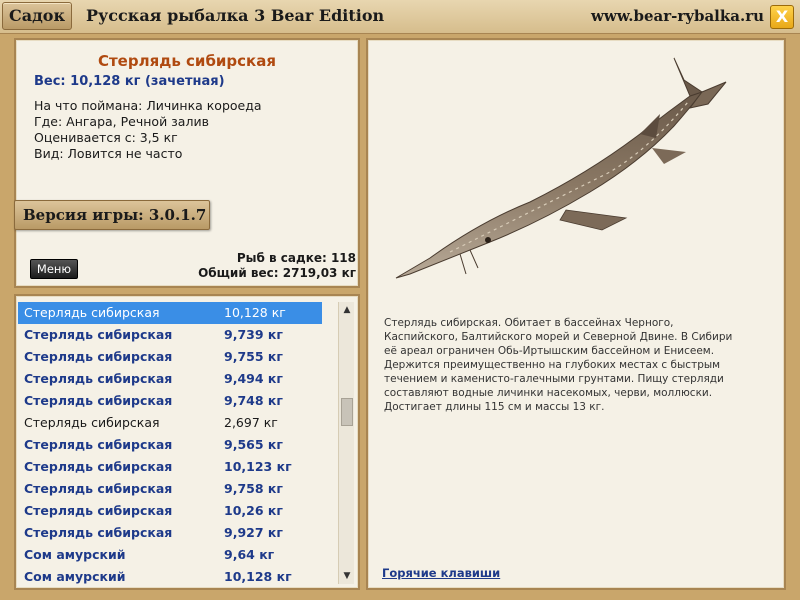 This screenshot has width=800, height=600. Describe the element at coordinates (129, 81) in the screenshot. I see `fish-weight: Вес: 10,128 кг (зачетная)` at that location.